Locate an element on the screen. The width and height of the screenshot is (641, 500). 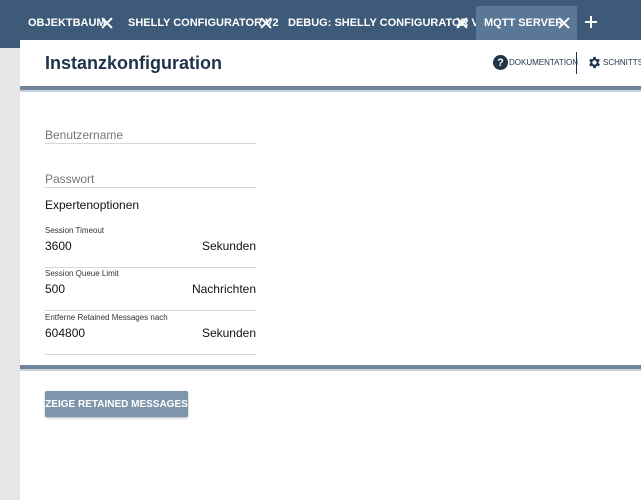
session-timeout-unit: Sekunden is located at coordinates (228, 246).